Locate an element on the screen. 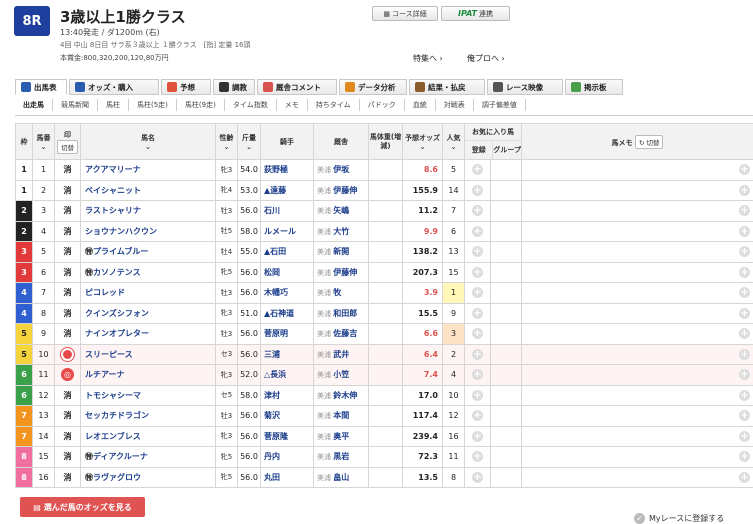 The height and width of the screenshot is (524, 753). subtab-0: 出走馬 is located at coordinates (34, 105).